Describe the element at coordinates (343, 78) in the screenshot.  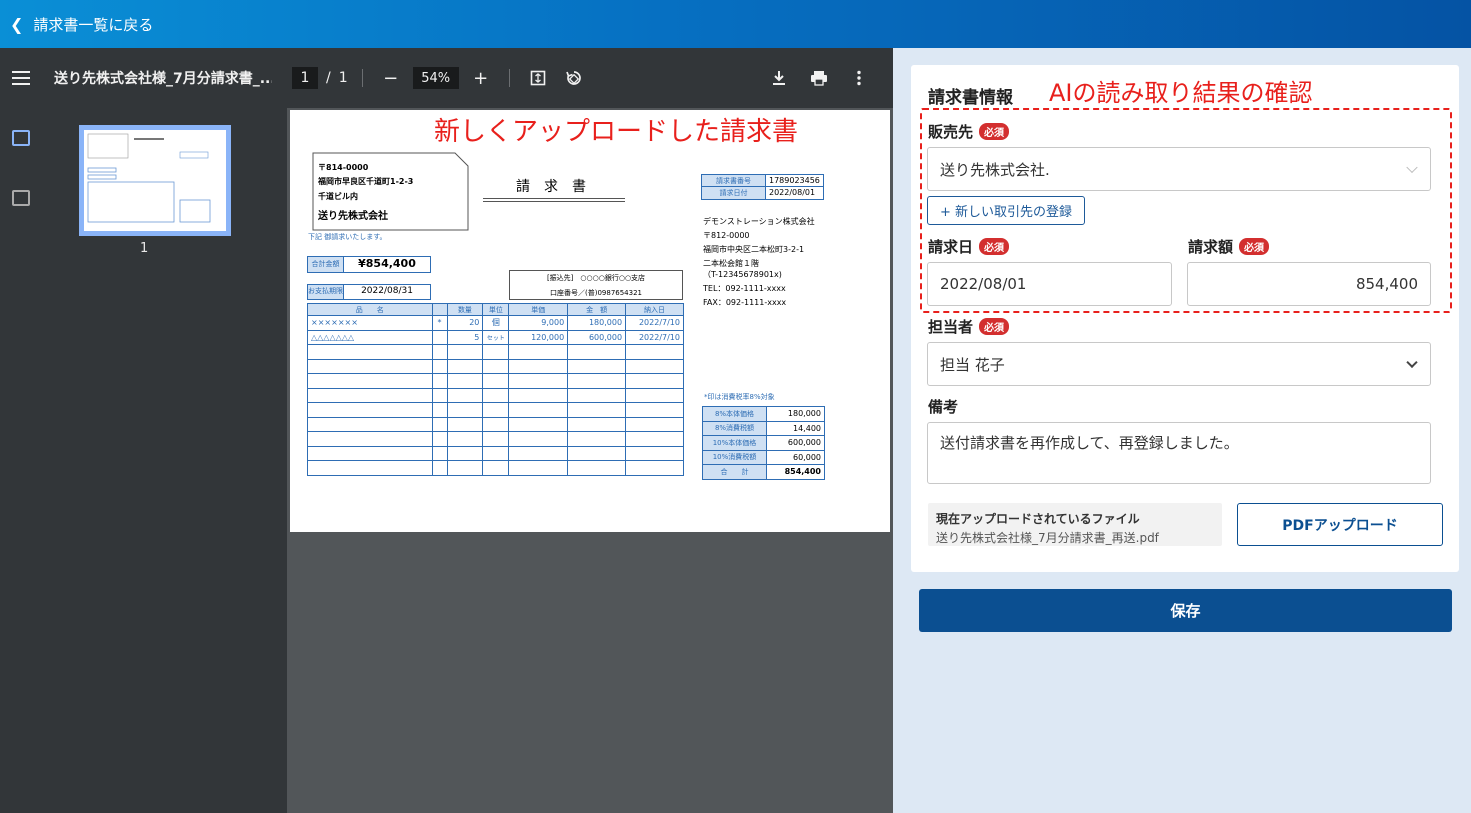
I see `page-total: 1` at that location.